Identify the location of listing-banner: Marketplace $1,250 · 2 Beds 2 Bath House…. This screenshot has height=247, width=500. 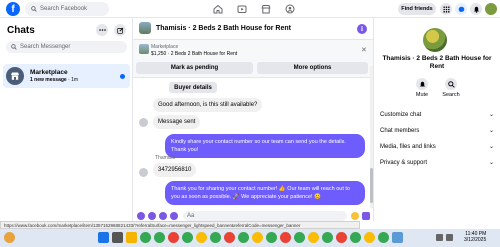
(253, 59).